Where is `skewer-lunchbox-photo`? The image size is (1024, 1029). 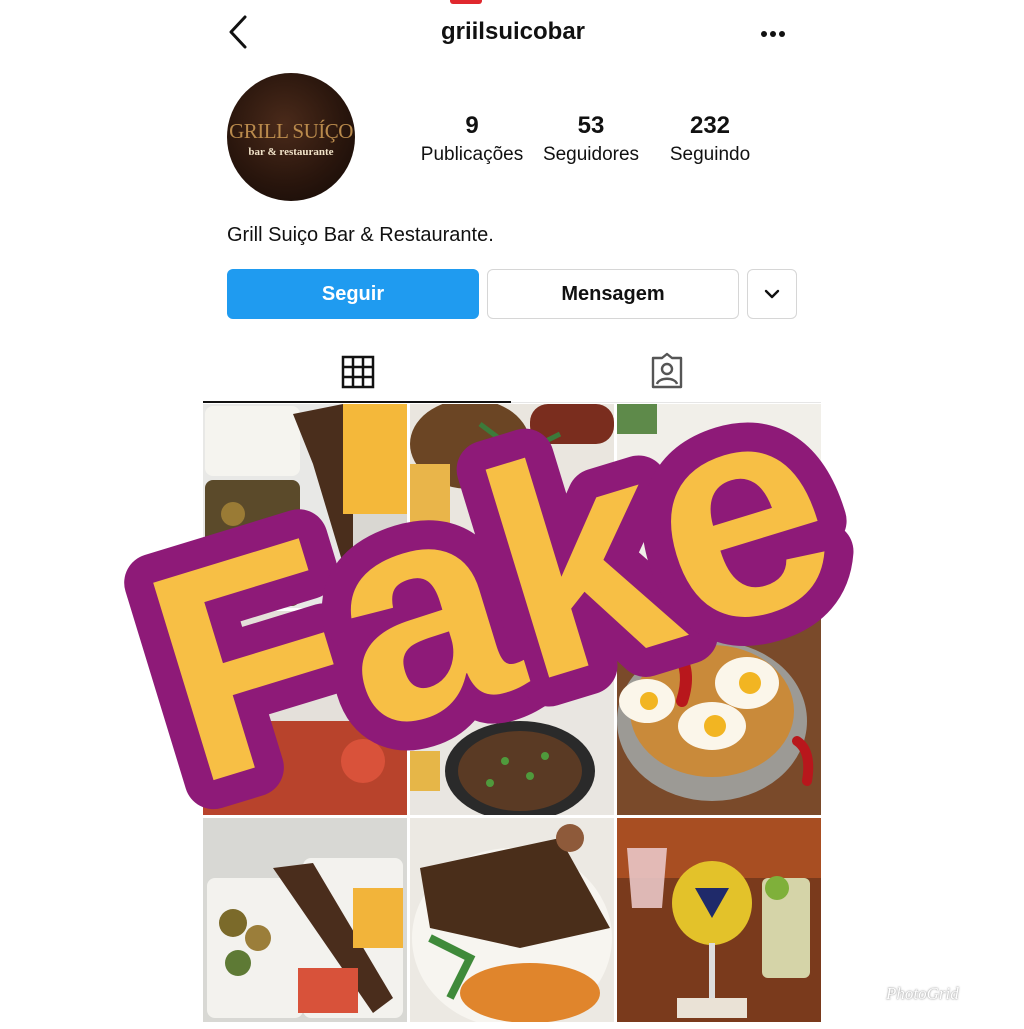 skewer-lunchbox-photo is located at coordinates (305, 920).